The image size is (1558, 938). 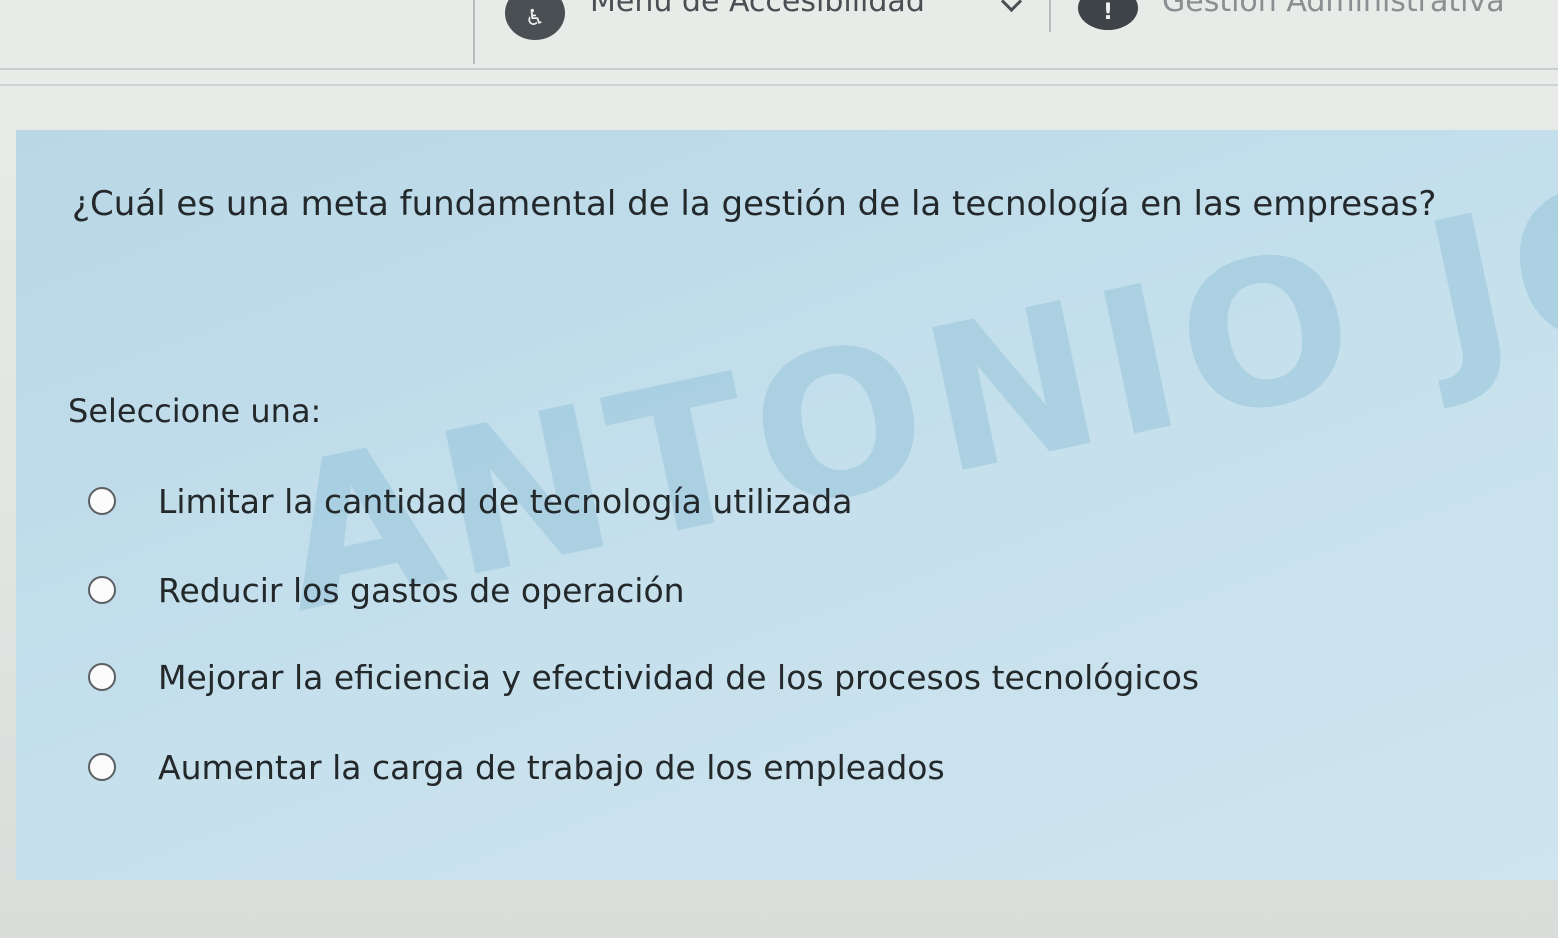 I want to click on answer-option-2: Reducir los gastos de operación, so click(x=386, y=590).